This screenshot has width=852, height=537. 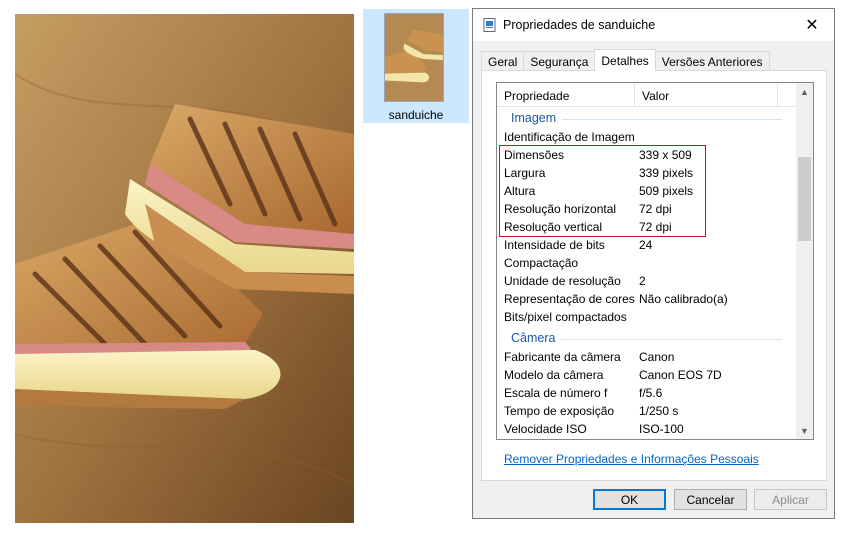 I want to click on column-header-property: Propriedade, so click(x=566, y=95).